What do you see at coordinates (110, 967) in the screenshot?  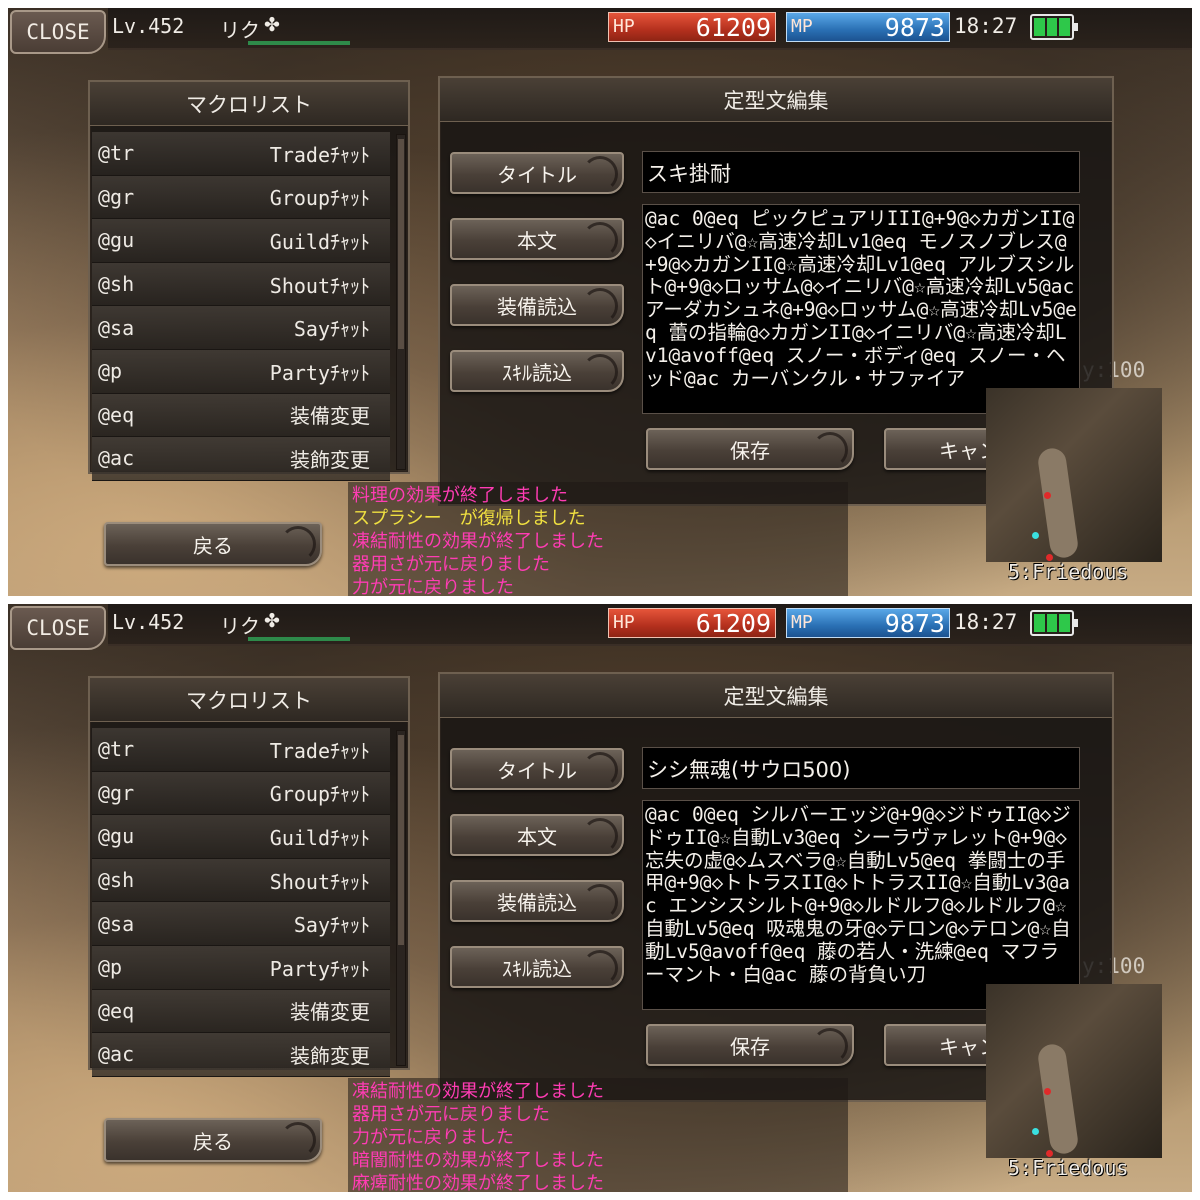 I see `macro-command: @p` at bounding box center [110, 967].